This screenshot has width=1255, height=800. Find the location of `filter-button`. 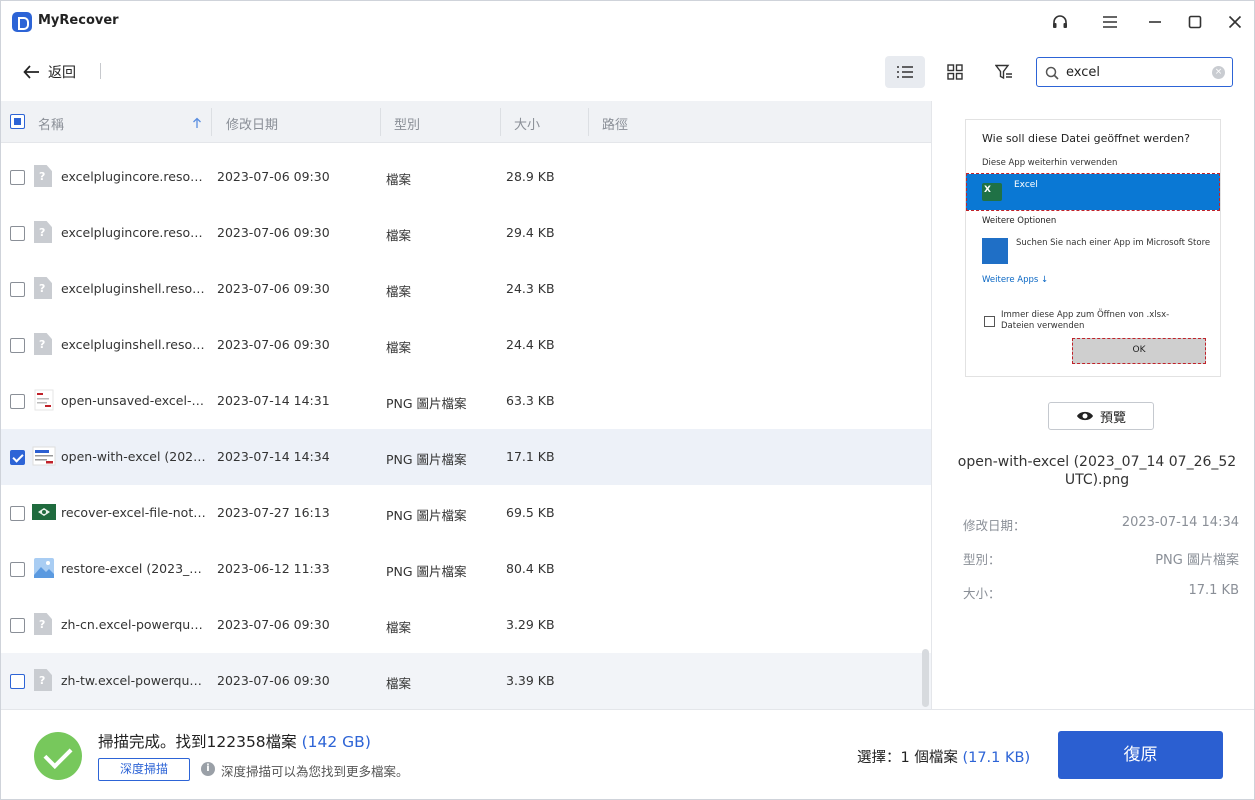

filter-button is located at coordinates (1004, 72).